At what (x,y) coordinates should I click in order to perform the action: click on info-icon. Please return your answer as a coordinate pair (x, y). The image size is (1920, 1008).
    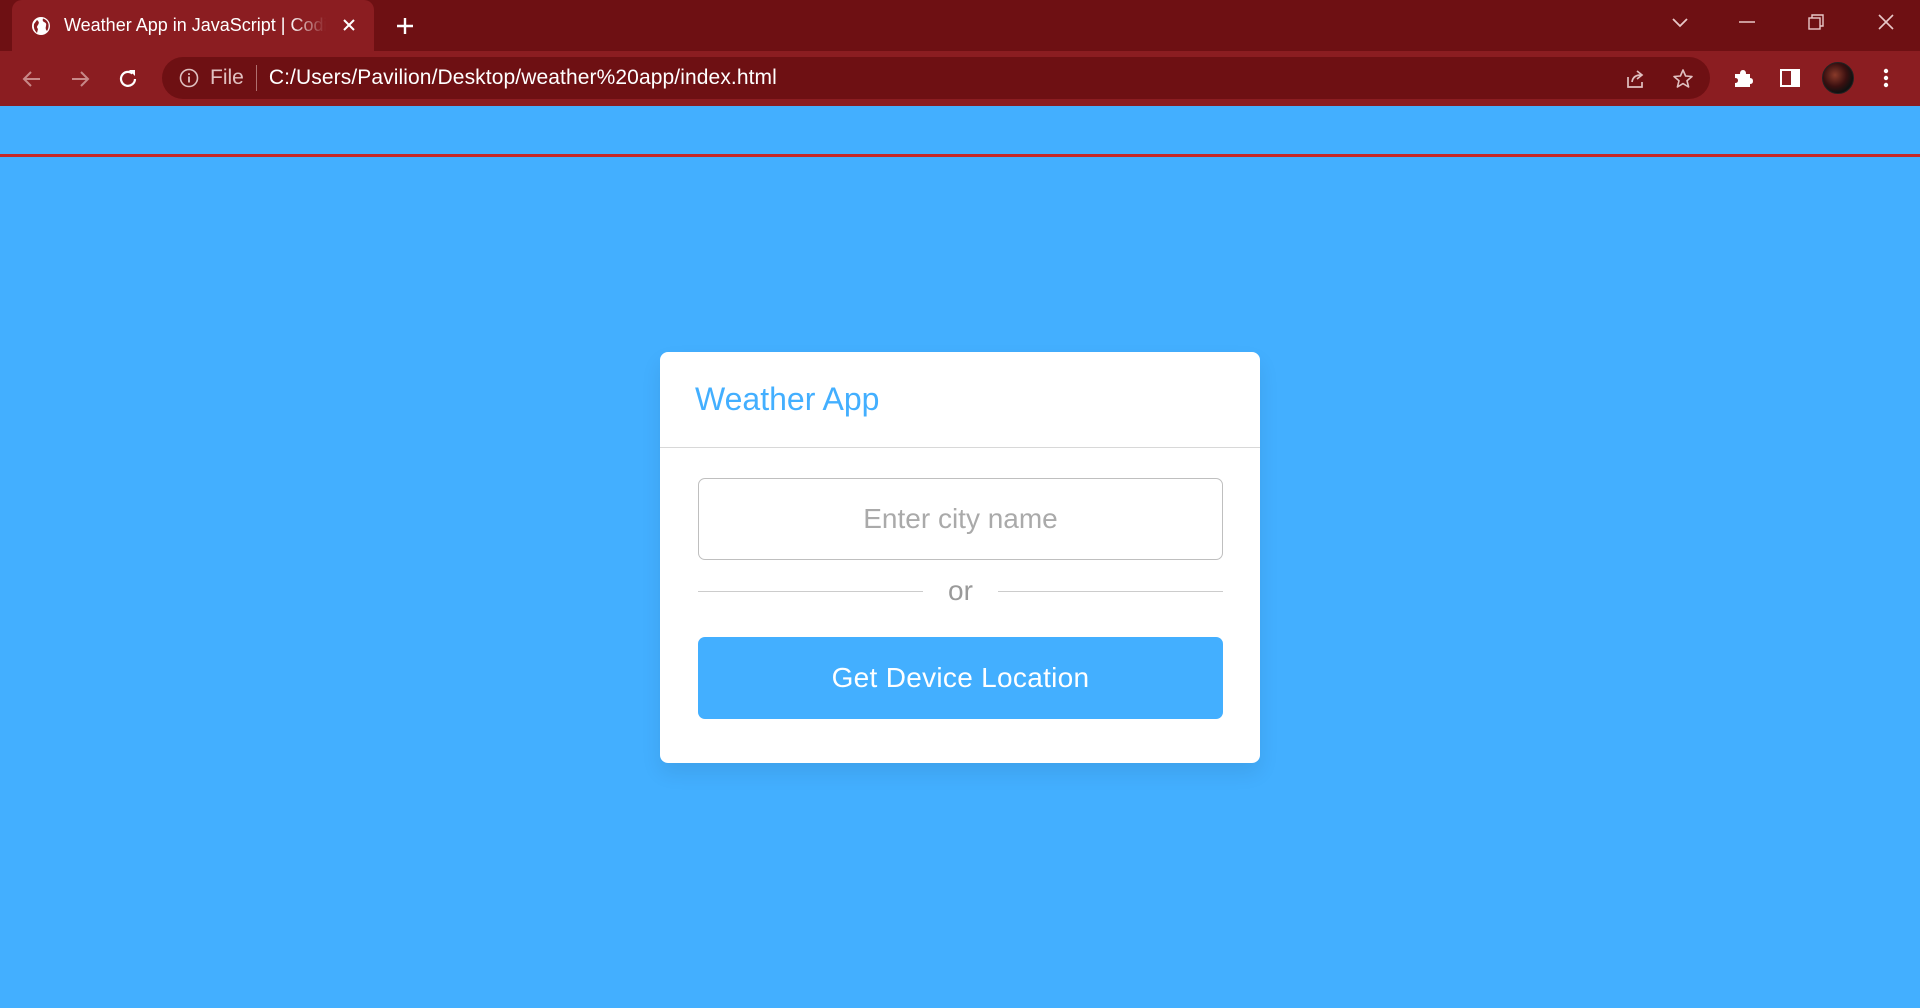
    Looking at the image, I should click on (189, 78).